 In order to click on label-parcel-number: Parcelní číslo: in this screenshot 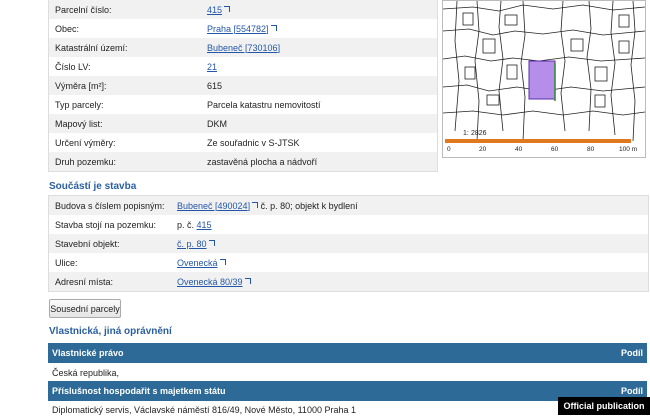, I will do `click(124, 9)`.